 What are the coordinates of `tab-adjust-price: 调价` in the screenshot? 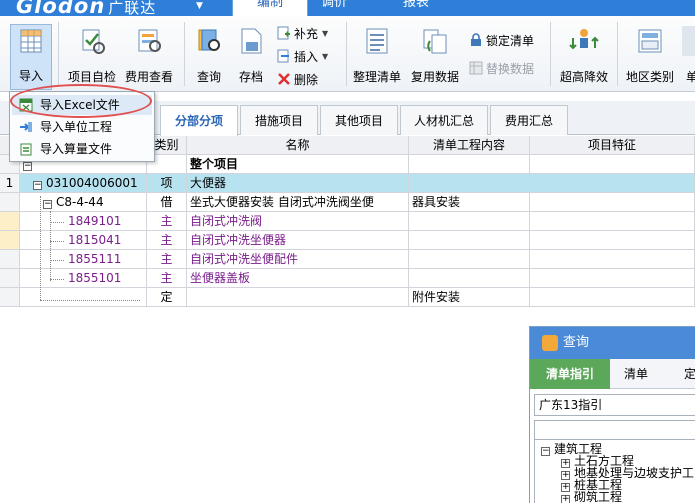 It's located at (334, 8).